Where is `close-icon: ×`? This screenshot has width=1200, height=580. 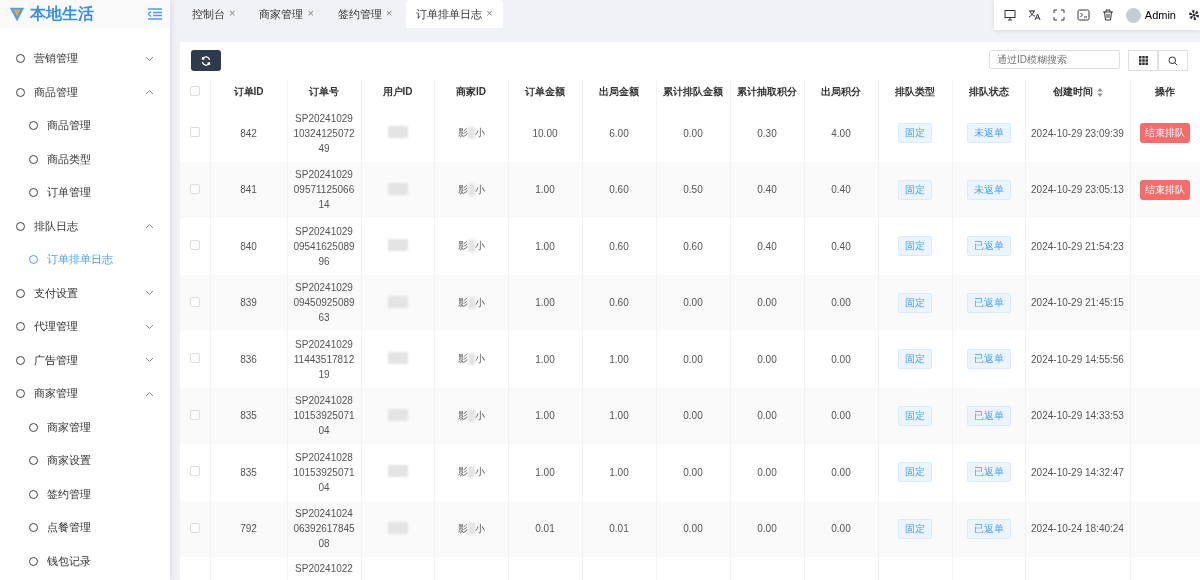
close-icon: × is located at coordinates (489, 14).